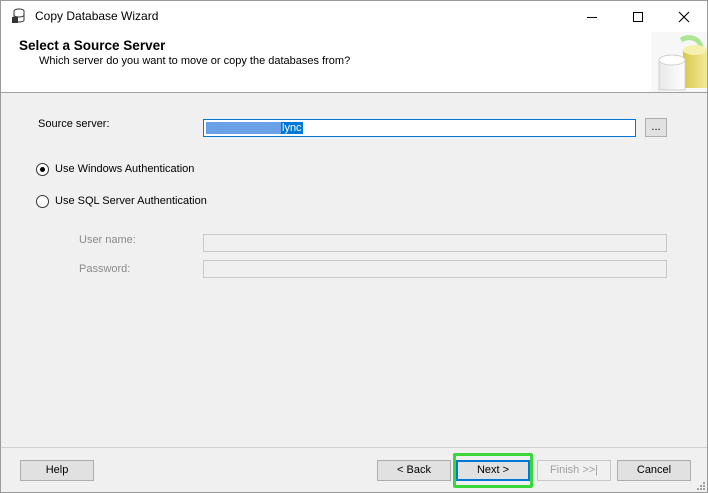 The width and height of the screenshot is (708, 493). I want to click on page-title: Select a Source Server, so click(92, 45).